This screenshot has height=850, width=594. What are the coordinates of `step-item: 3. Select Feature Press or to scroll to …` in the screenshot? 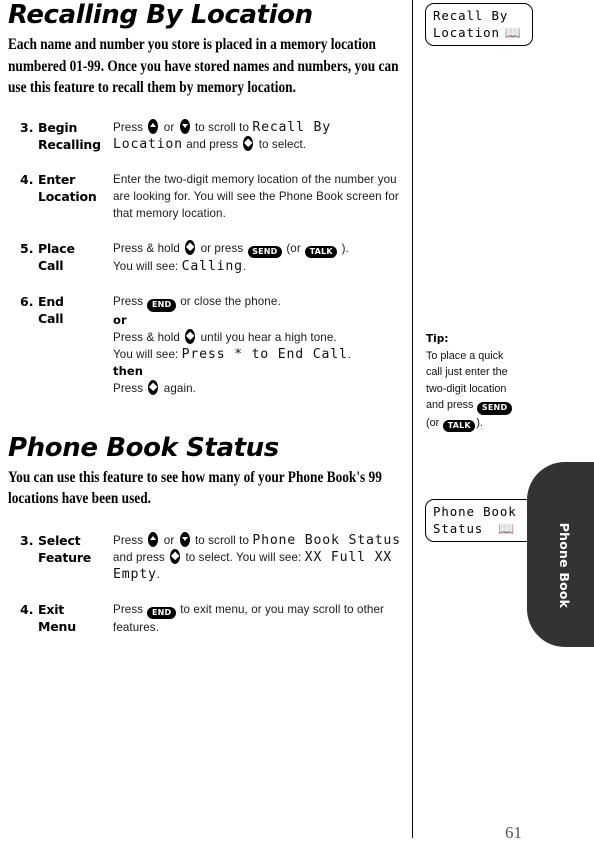 It's located at (206, 557).